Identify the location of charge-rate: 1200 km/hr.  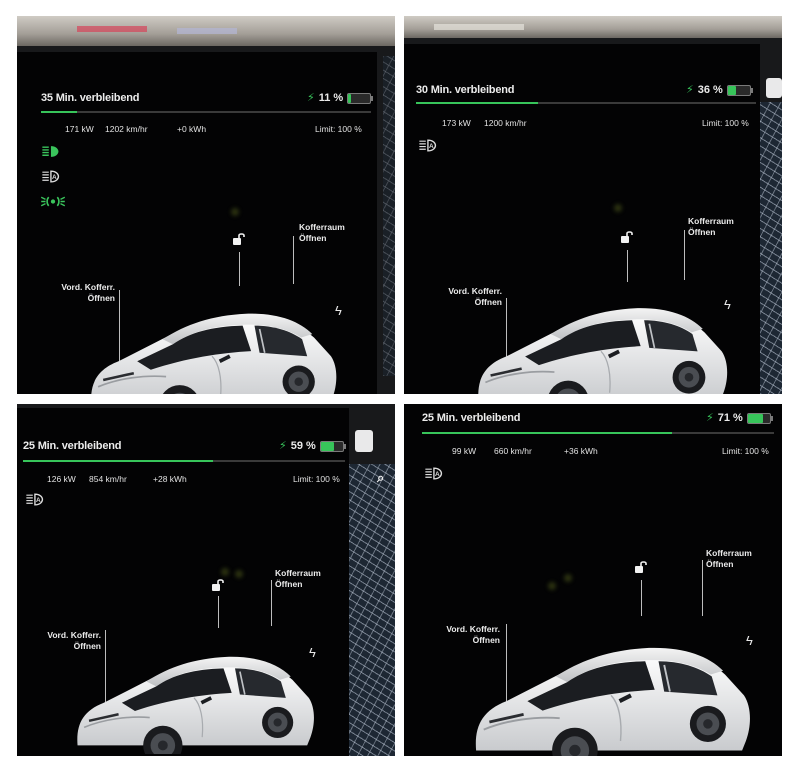
(505, 123).